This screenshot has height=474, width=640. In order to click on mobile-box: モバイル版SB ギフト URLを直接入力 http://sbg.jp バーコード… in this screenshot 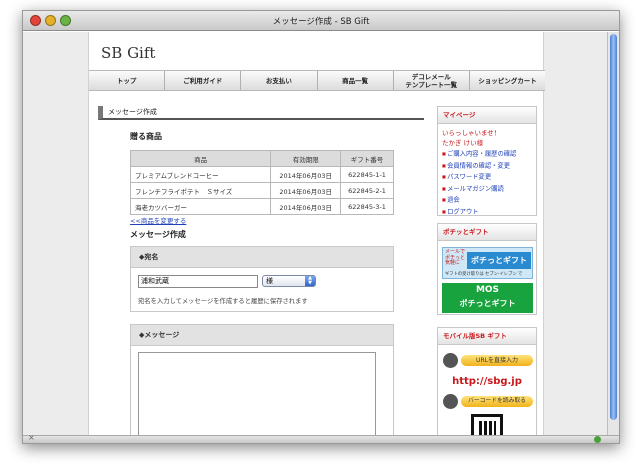, I will do `click(487, 381)`.